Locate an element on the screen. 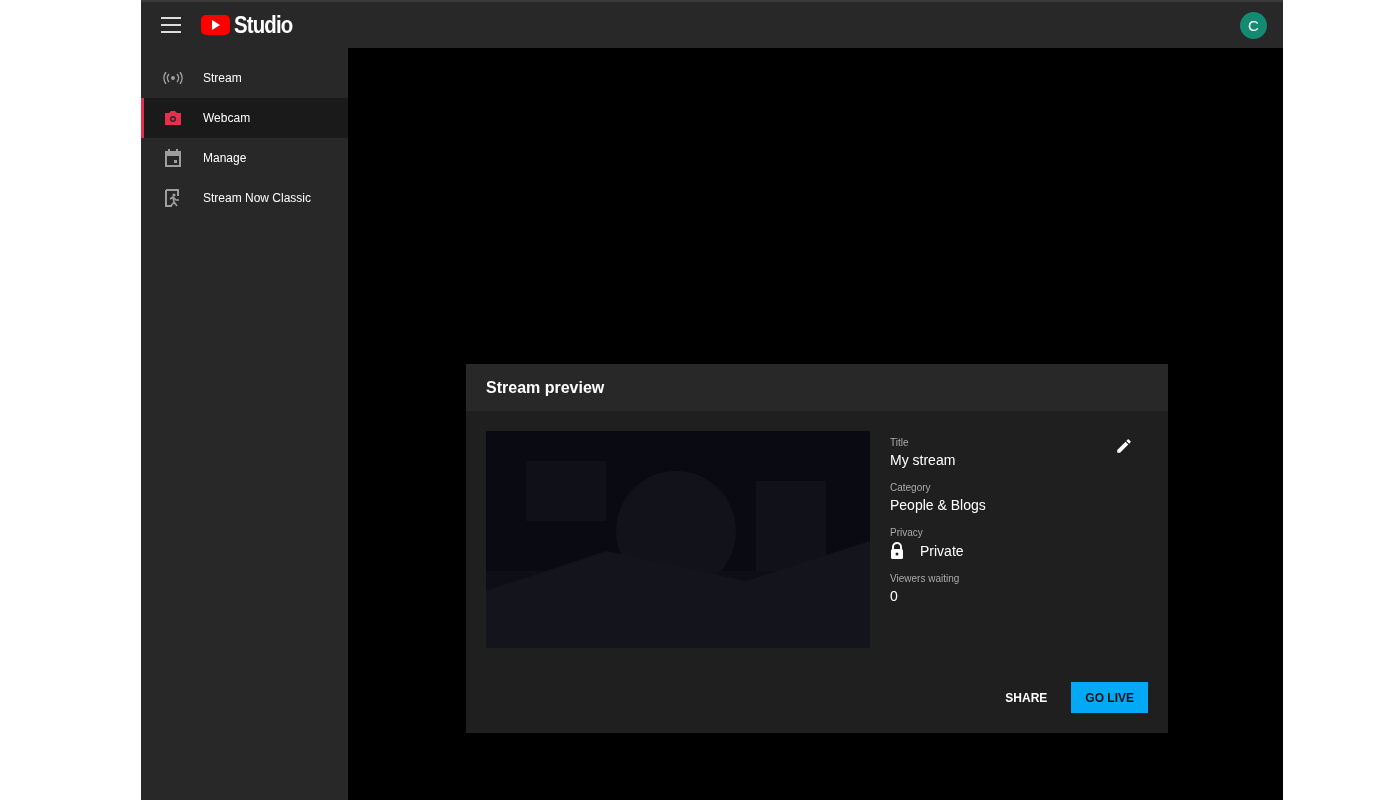  share-button: SHARE is located at coordinates (1026, 697).